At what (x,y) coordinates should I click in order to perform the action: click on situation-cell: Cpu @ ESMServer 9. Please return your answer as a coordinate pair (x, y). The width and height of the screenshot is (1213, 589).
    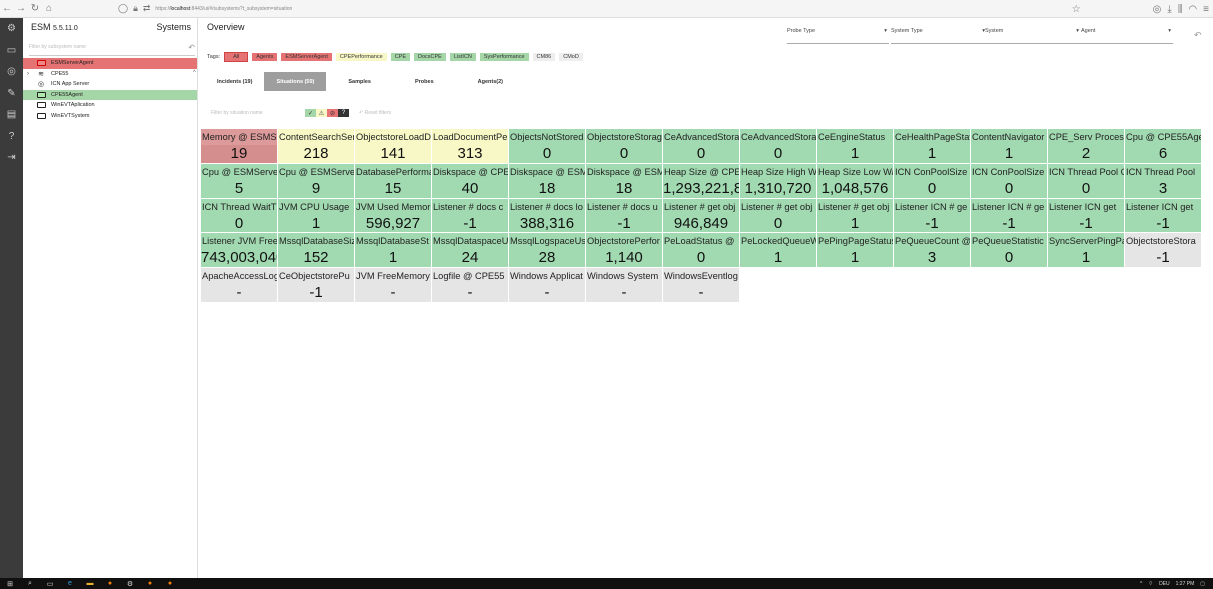
    Looking at the image, I should click on (316, 181).